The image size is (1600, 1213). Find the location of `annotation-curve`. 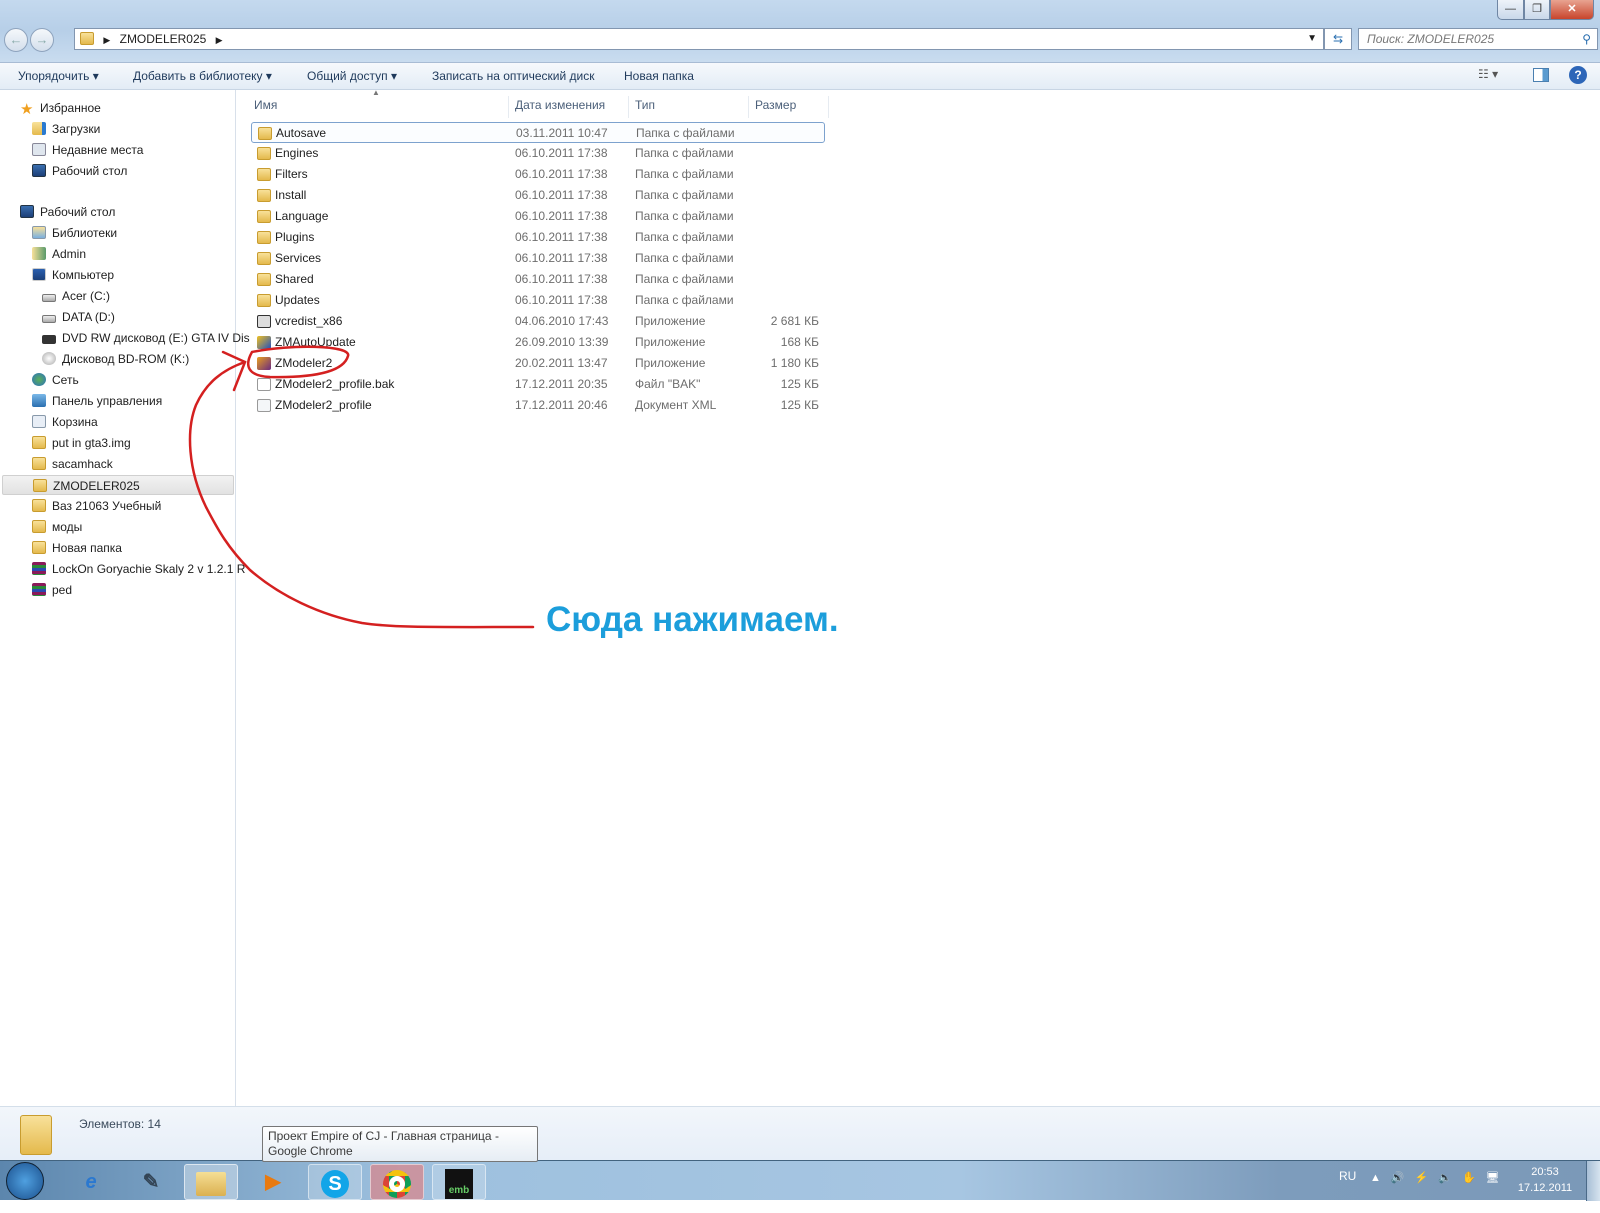

annotation-curve is located at coordinates (361, 494).